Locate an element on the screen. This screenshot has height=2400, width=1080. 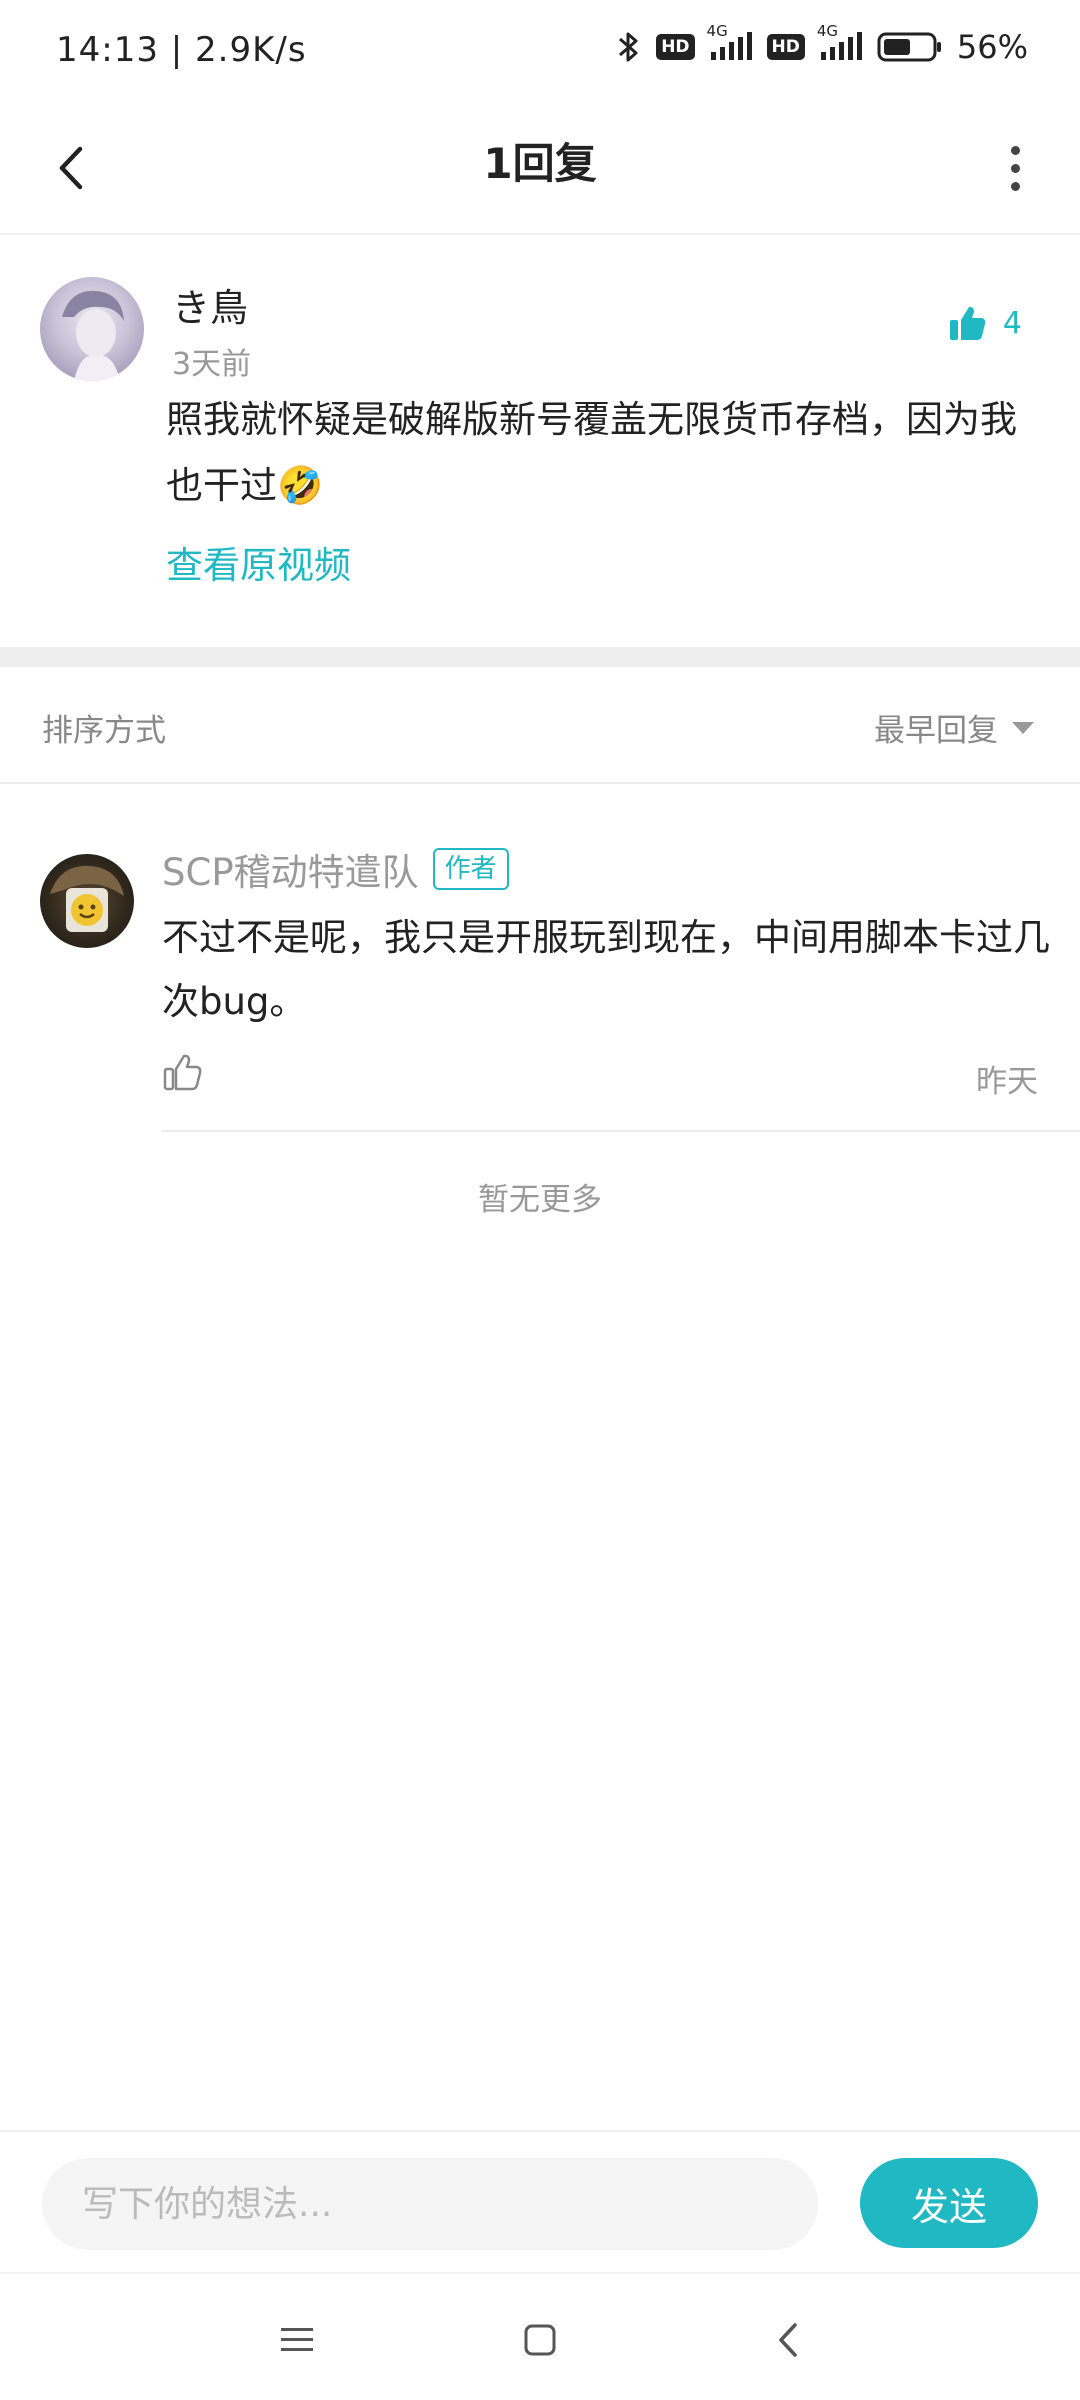
thumbs-up-outline-icon is located at coordinates (182, 1072).